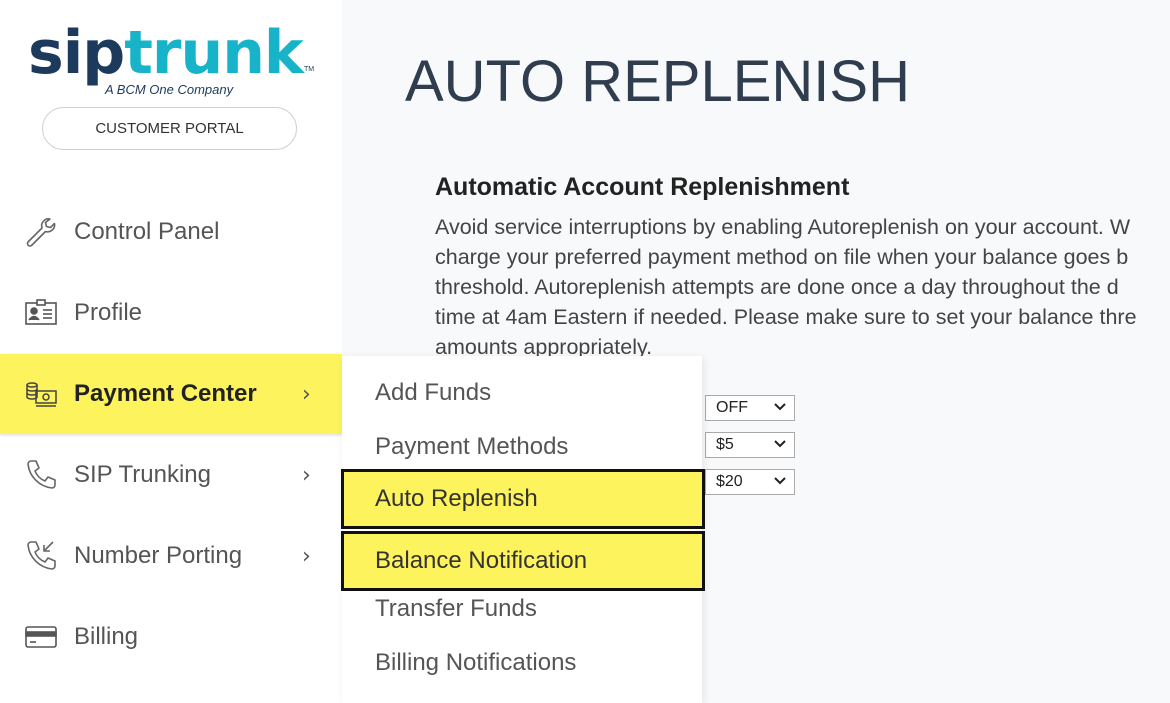 This screenshot has width=1170, height=703. Describe the element at coordinates (166, 53) in the screenshot. I see `logo-wordmark: siptrunk` at that location.